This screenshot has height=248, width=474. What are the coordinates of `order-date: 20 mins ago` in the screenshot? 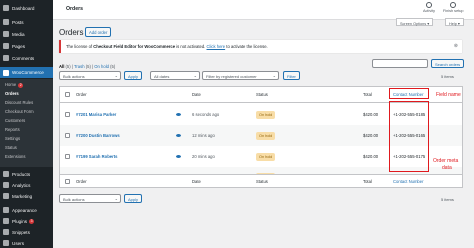 It's located at (203, 156).